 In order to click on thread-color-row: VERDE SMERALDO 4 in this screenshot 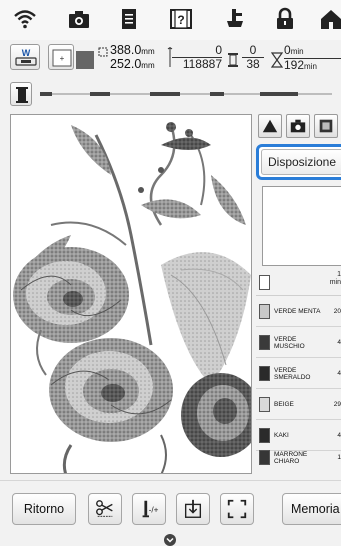, I will do `click(298, 374)`.